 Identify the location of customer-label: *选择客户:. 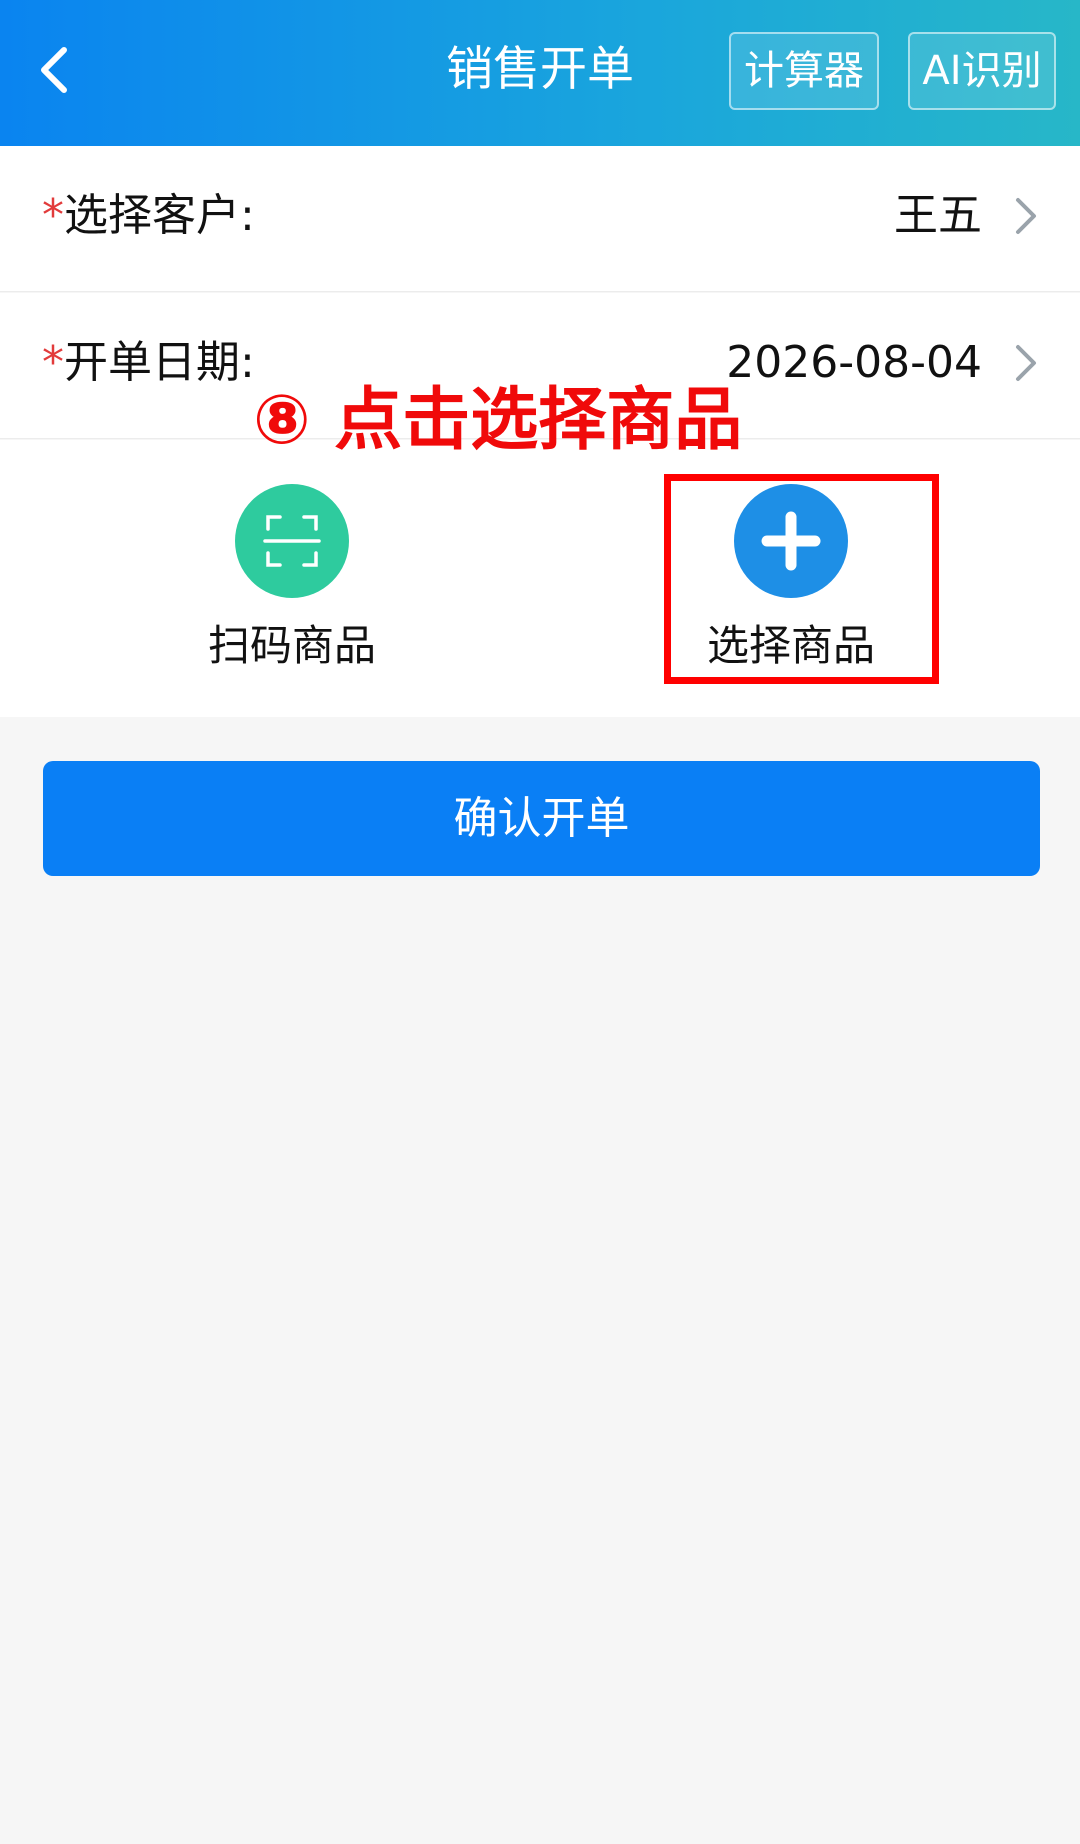
(148, 216).